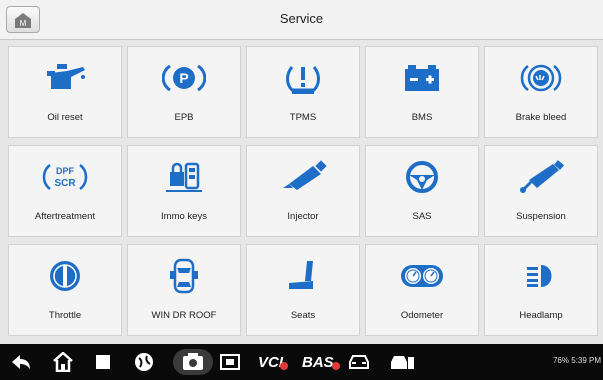 This screenshot has width=603, height=380. Describe the element at coordinates (184, 276) in the screenshot. I see `car-windows-icon` at that location.